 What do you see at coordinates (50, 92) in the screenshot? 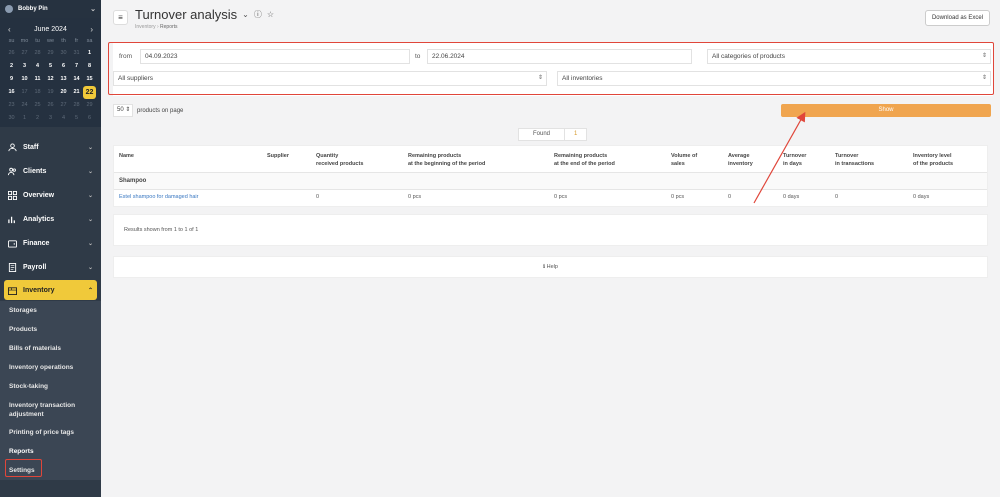
I see `calendar-day: 19` at bounding box center [50, 92].